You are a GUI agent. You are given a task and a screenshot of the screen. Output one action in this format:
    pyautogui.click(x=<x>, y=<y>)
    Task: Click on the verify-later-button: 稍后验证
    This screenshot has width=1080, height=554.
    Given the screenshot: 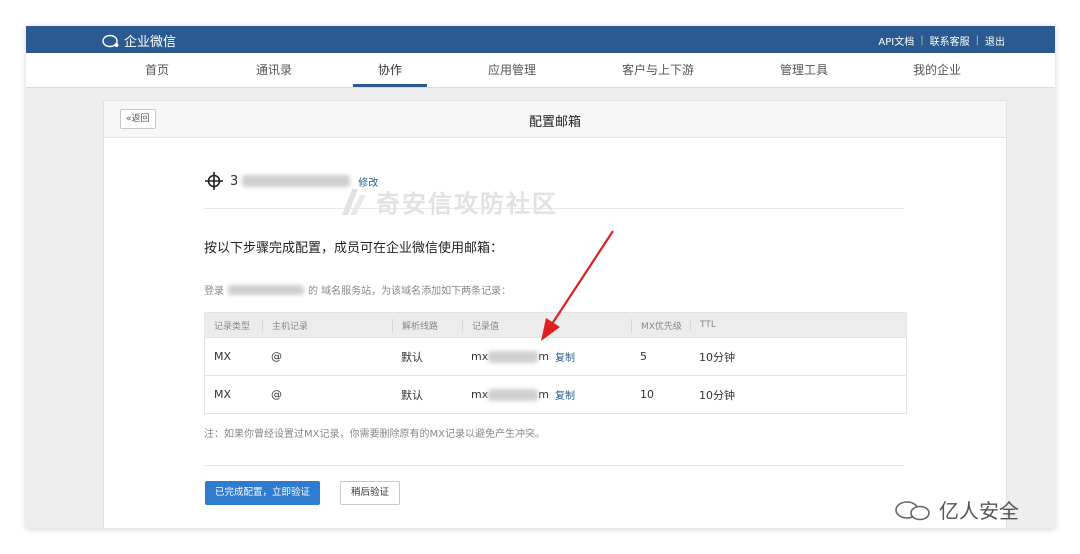 What is the action you would take?
    pyautogui.click(x=370, y=493)
    